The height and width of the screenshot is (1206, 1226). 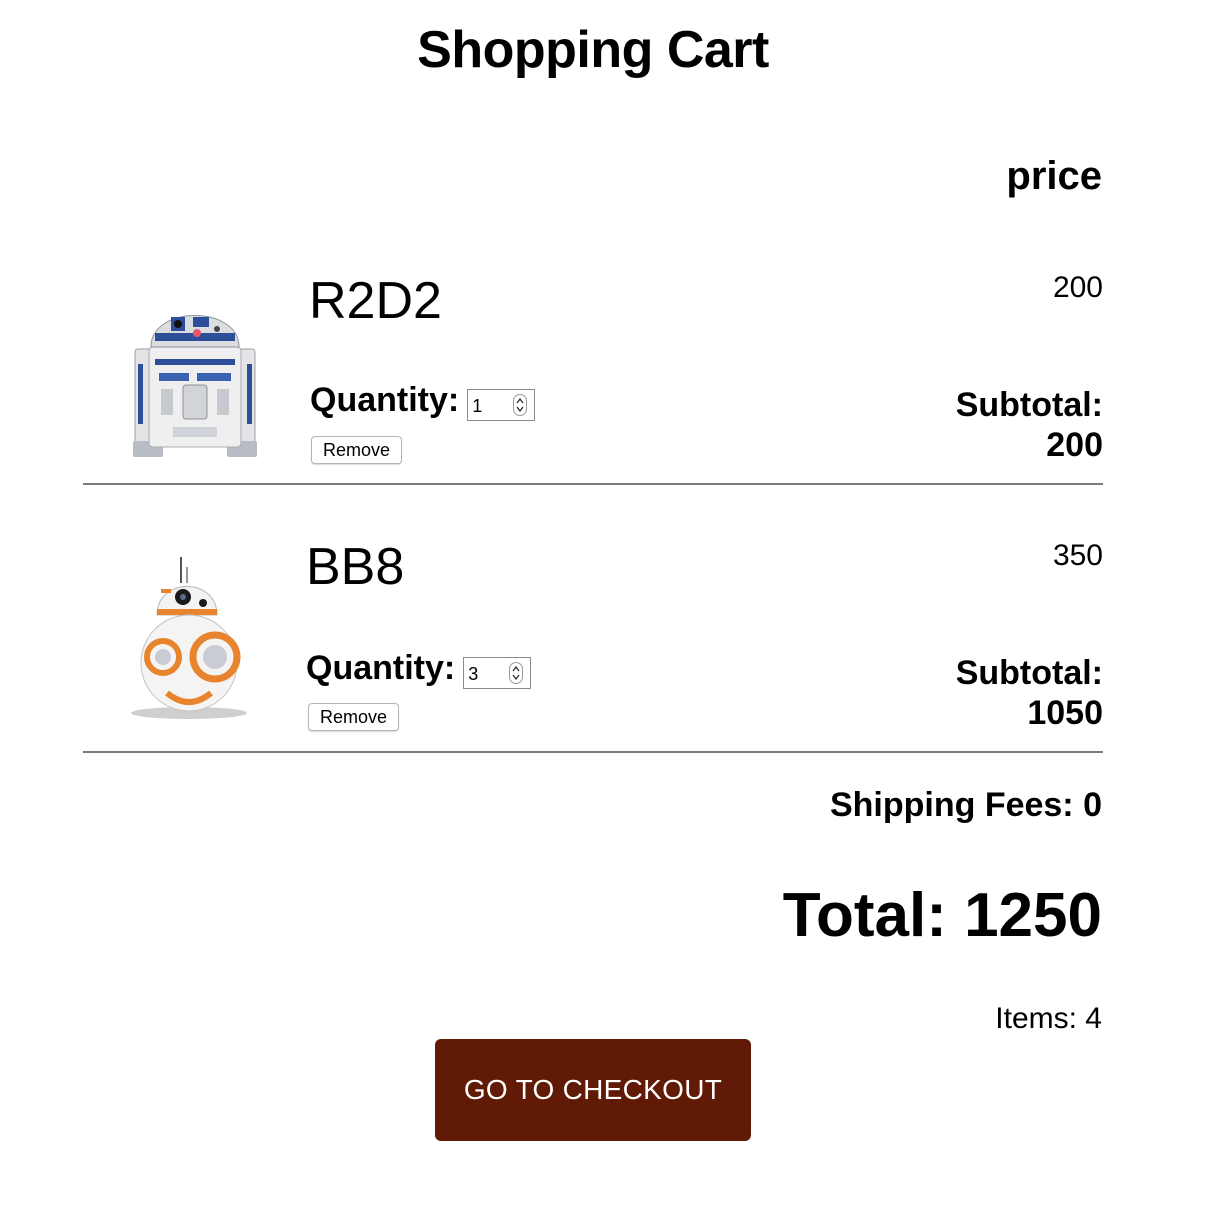 I want to click on unit-price: 350, so click(x=1077, y=555).